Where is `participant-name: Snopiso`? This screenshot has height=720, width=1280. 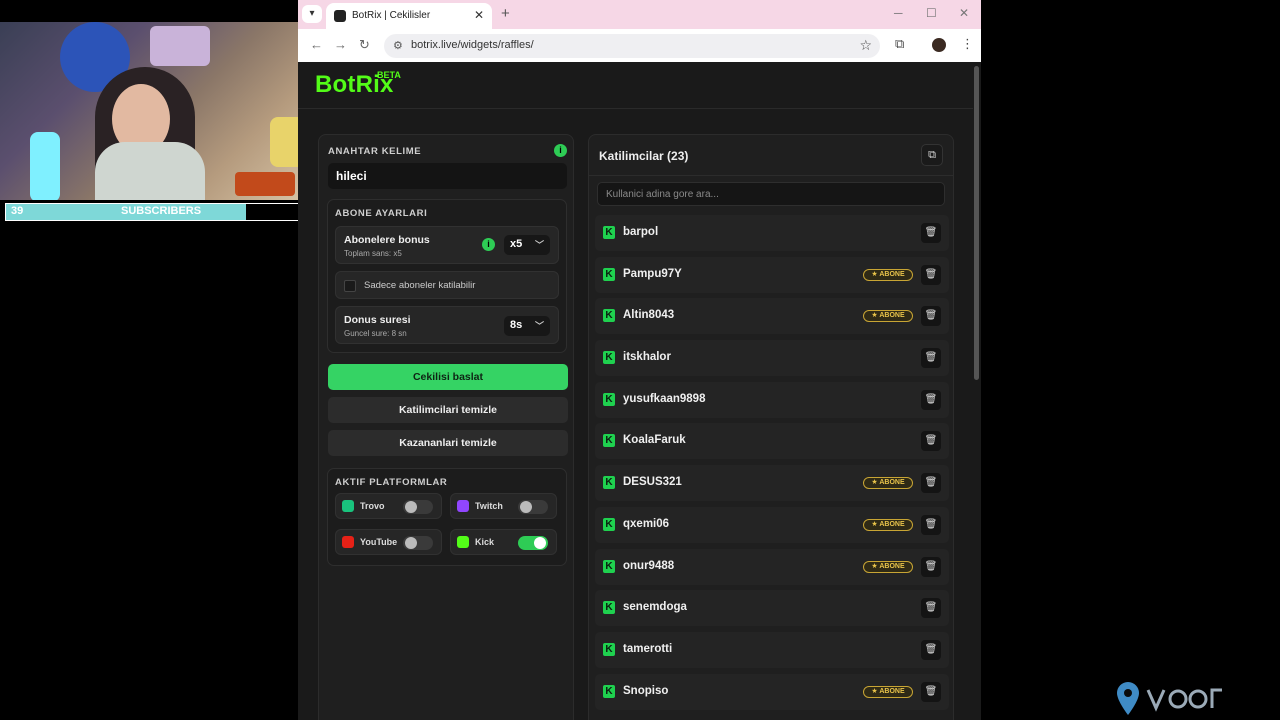
participant-name: Snopiso is located at coordinates (646, 690).